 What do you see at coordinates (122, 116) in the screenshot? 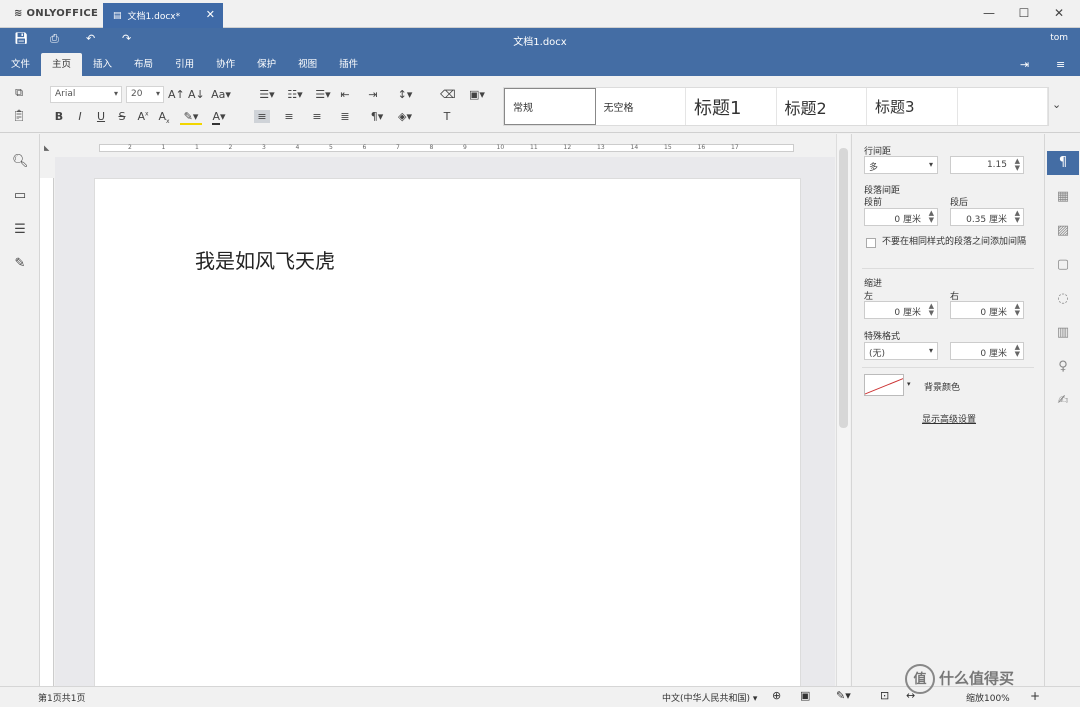
I see `strikethrough-button: S` at bounding box center [122, 116].